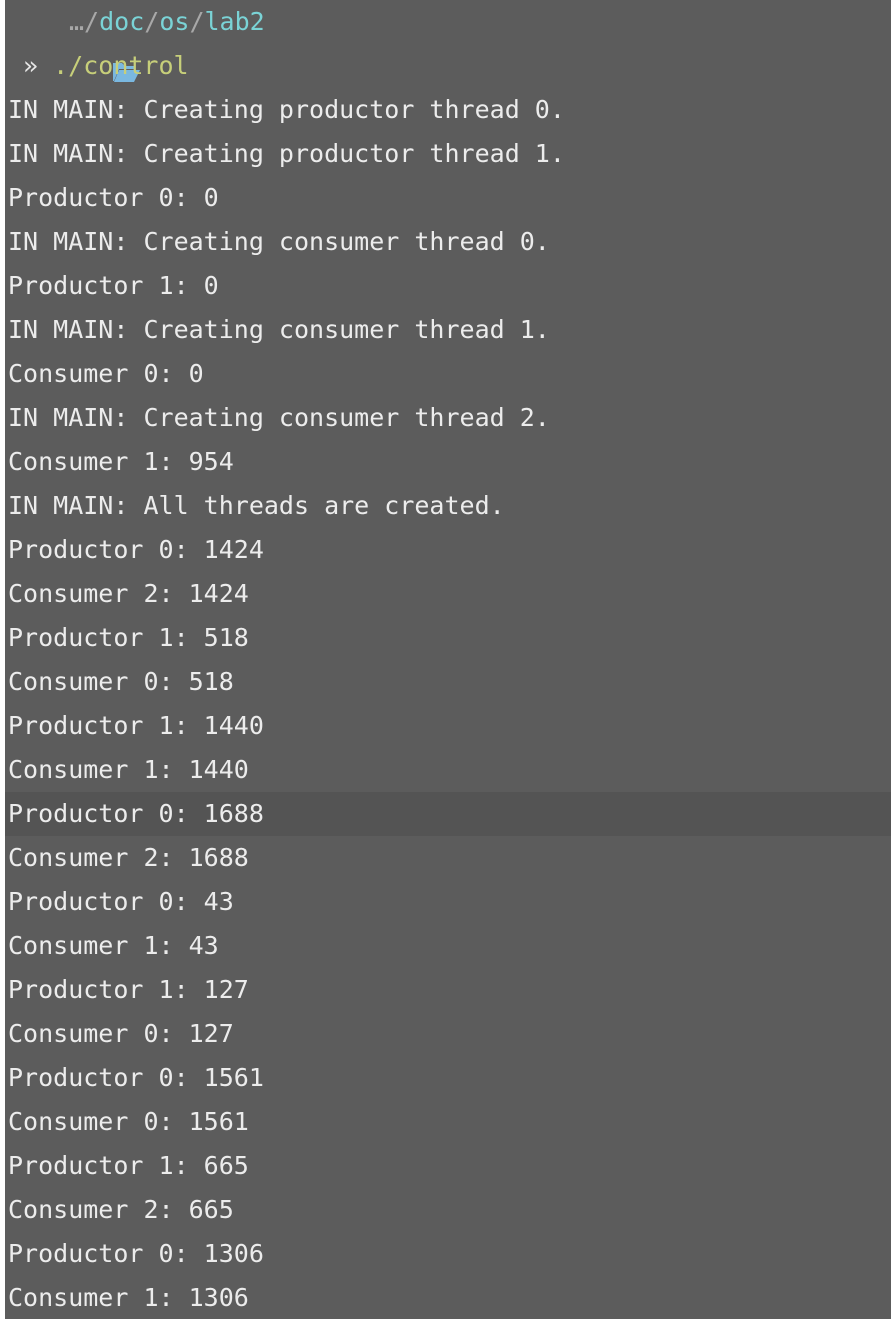  Describe the element at coordinates (128, 637) in the screenshot. I see `output-line: Productor 1: 518` at that location.